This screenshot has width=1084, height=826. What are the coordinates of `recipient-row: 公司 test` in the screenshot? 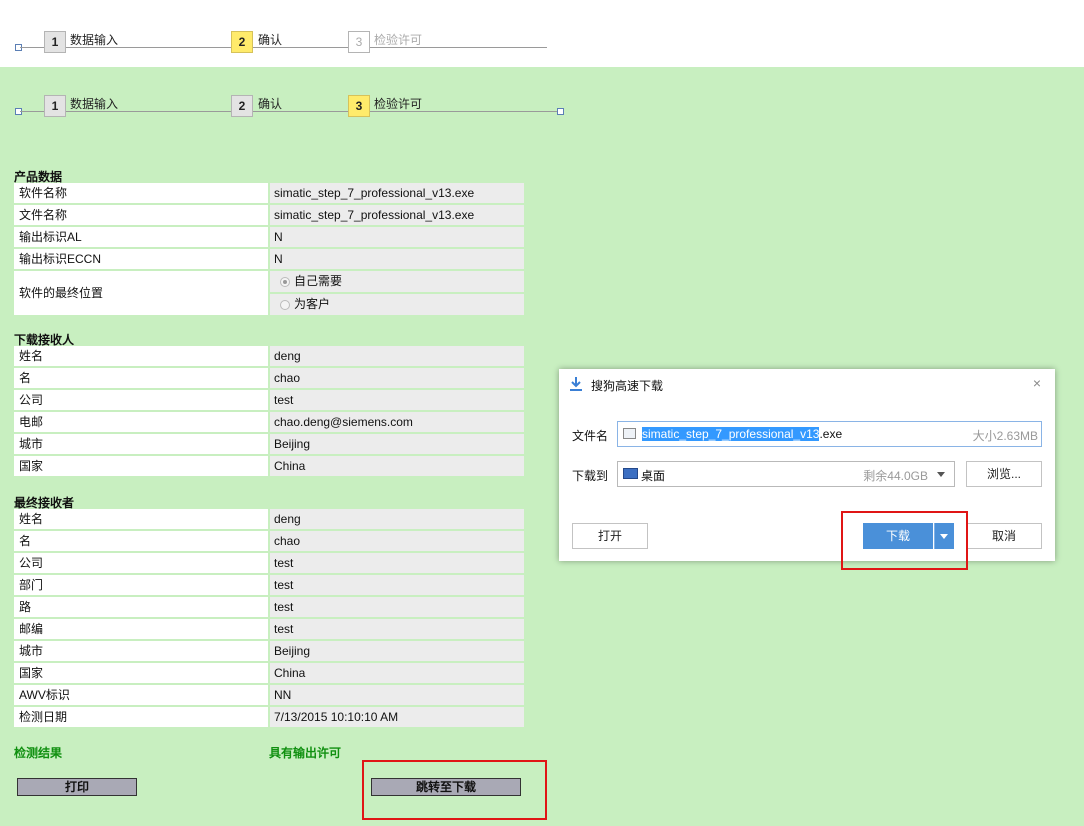 It's located at (269, 400).